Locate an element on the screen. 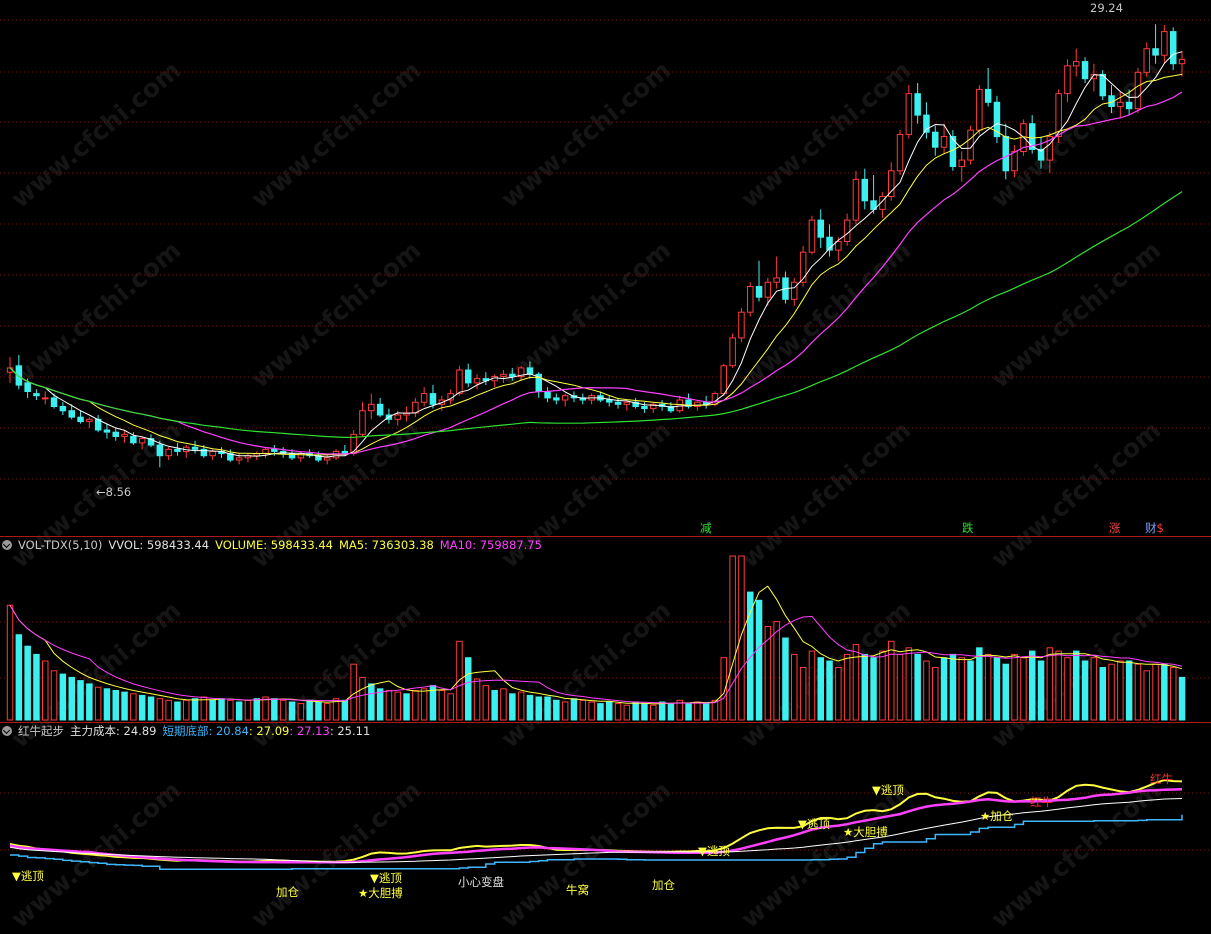 This screenshot has width=1211, height=934. volume-indicator-name: VOL-TDX(5,10) is located at coordinates (60, 545).